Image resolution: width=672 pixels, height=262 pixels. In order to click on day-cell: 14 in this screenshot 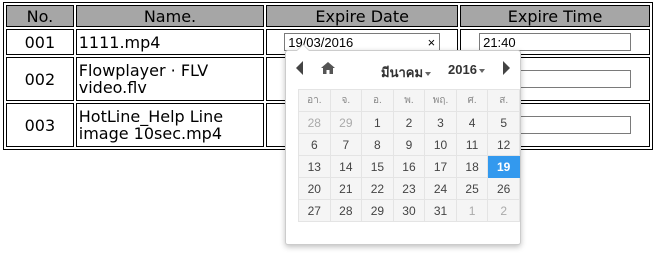, I will do `click(346, 166)`.